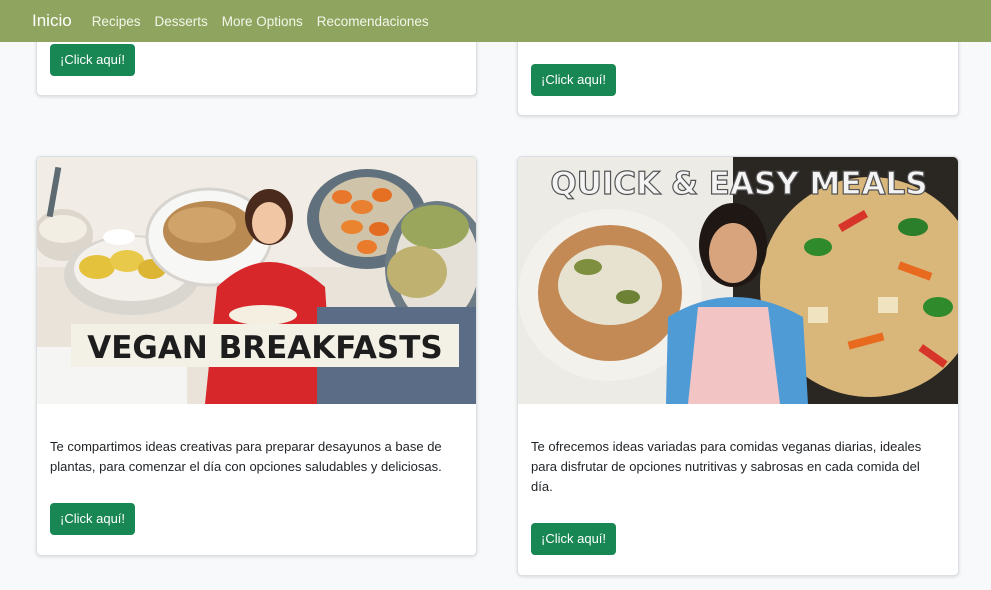 The width and height of the screenshot is (991, 590). What do you see at coordinates (262, 21) in the screenshot?
I see `nav-link-more-options: More Options` at bounding box center [262, 21].